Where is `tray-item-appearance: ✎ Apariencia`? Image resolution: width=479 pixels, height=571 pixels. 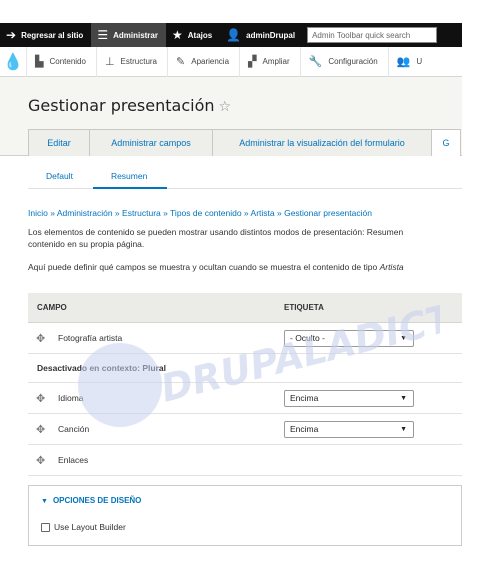 tray-item-appearance: ✎ Apariencia is located at coordinates (203, 61).